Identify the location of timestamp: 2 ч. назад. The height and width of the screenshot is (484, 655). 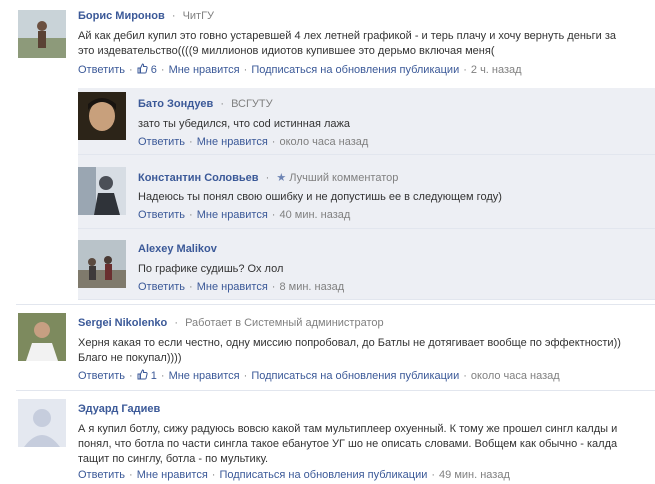
(496, 70).